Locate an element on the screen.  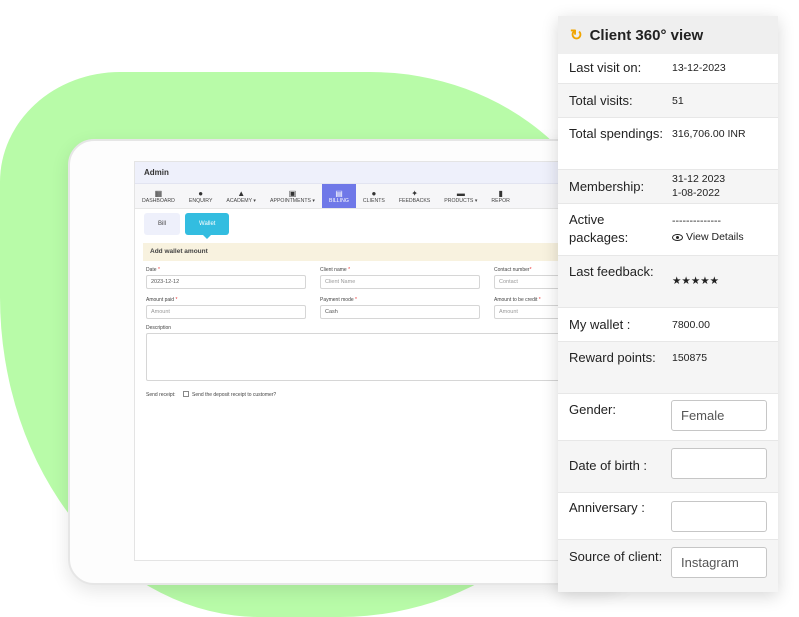
card-title: Client 360° view is located at coordinates (646, 35).